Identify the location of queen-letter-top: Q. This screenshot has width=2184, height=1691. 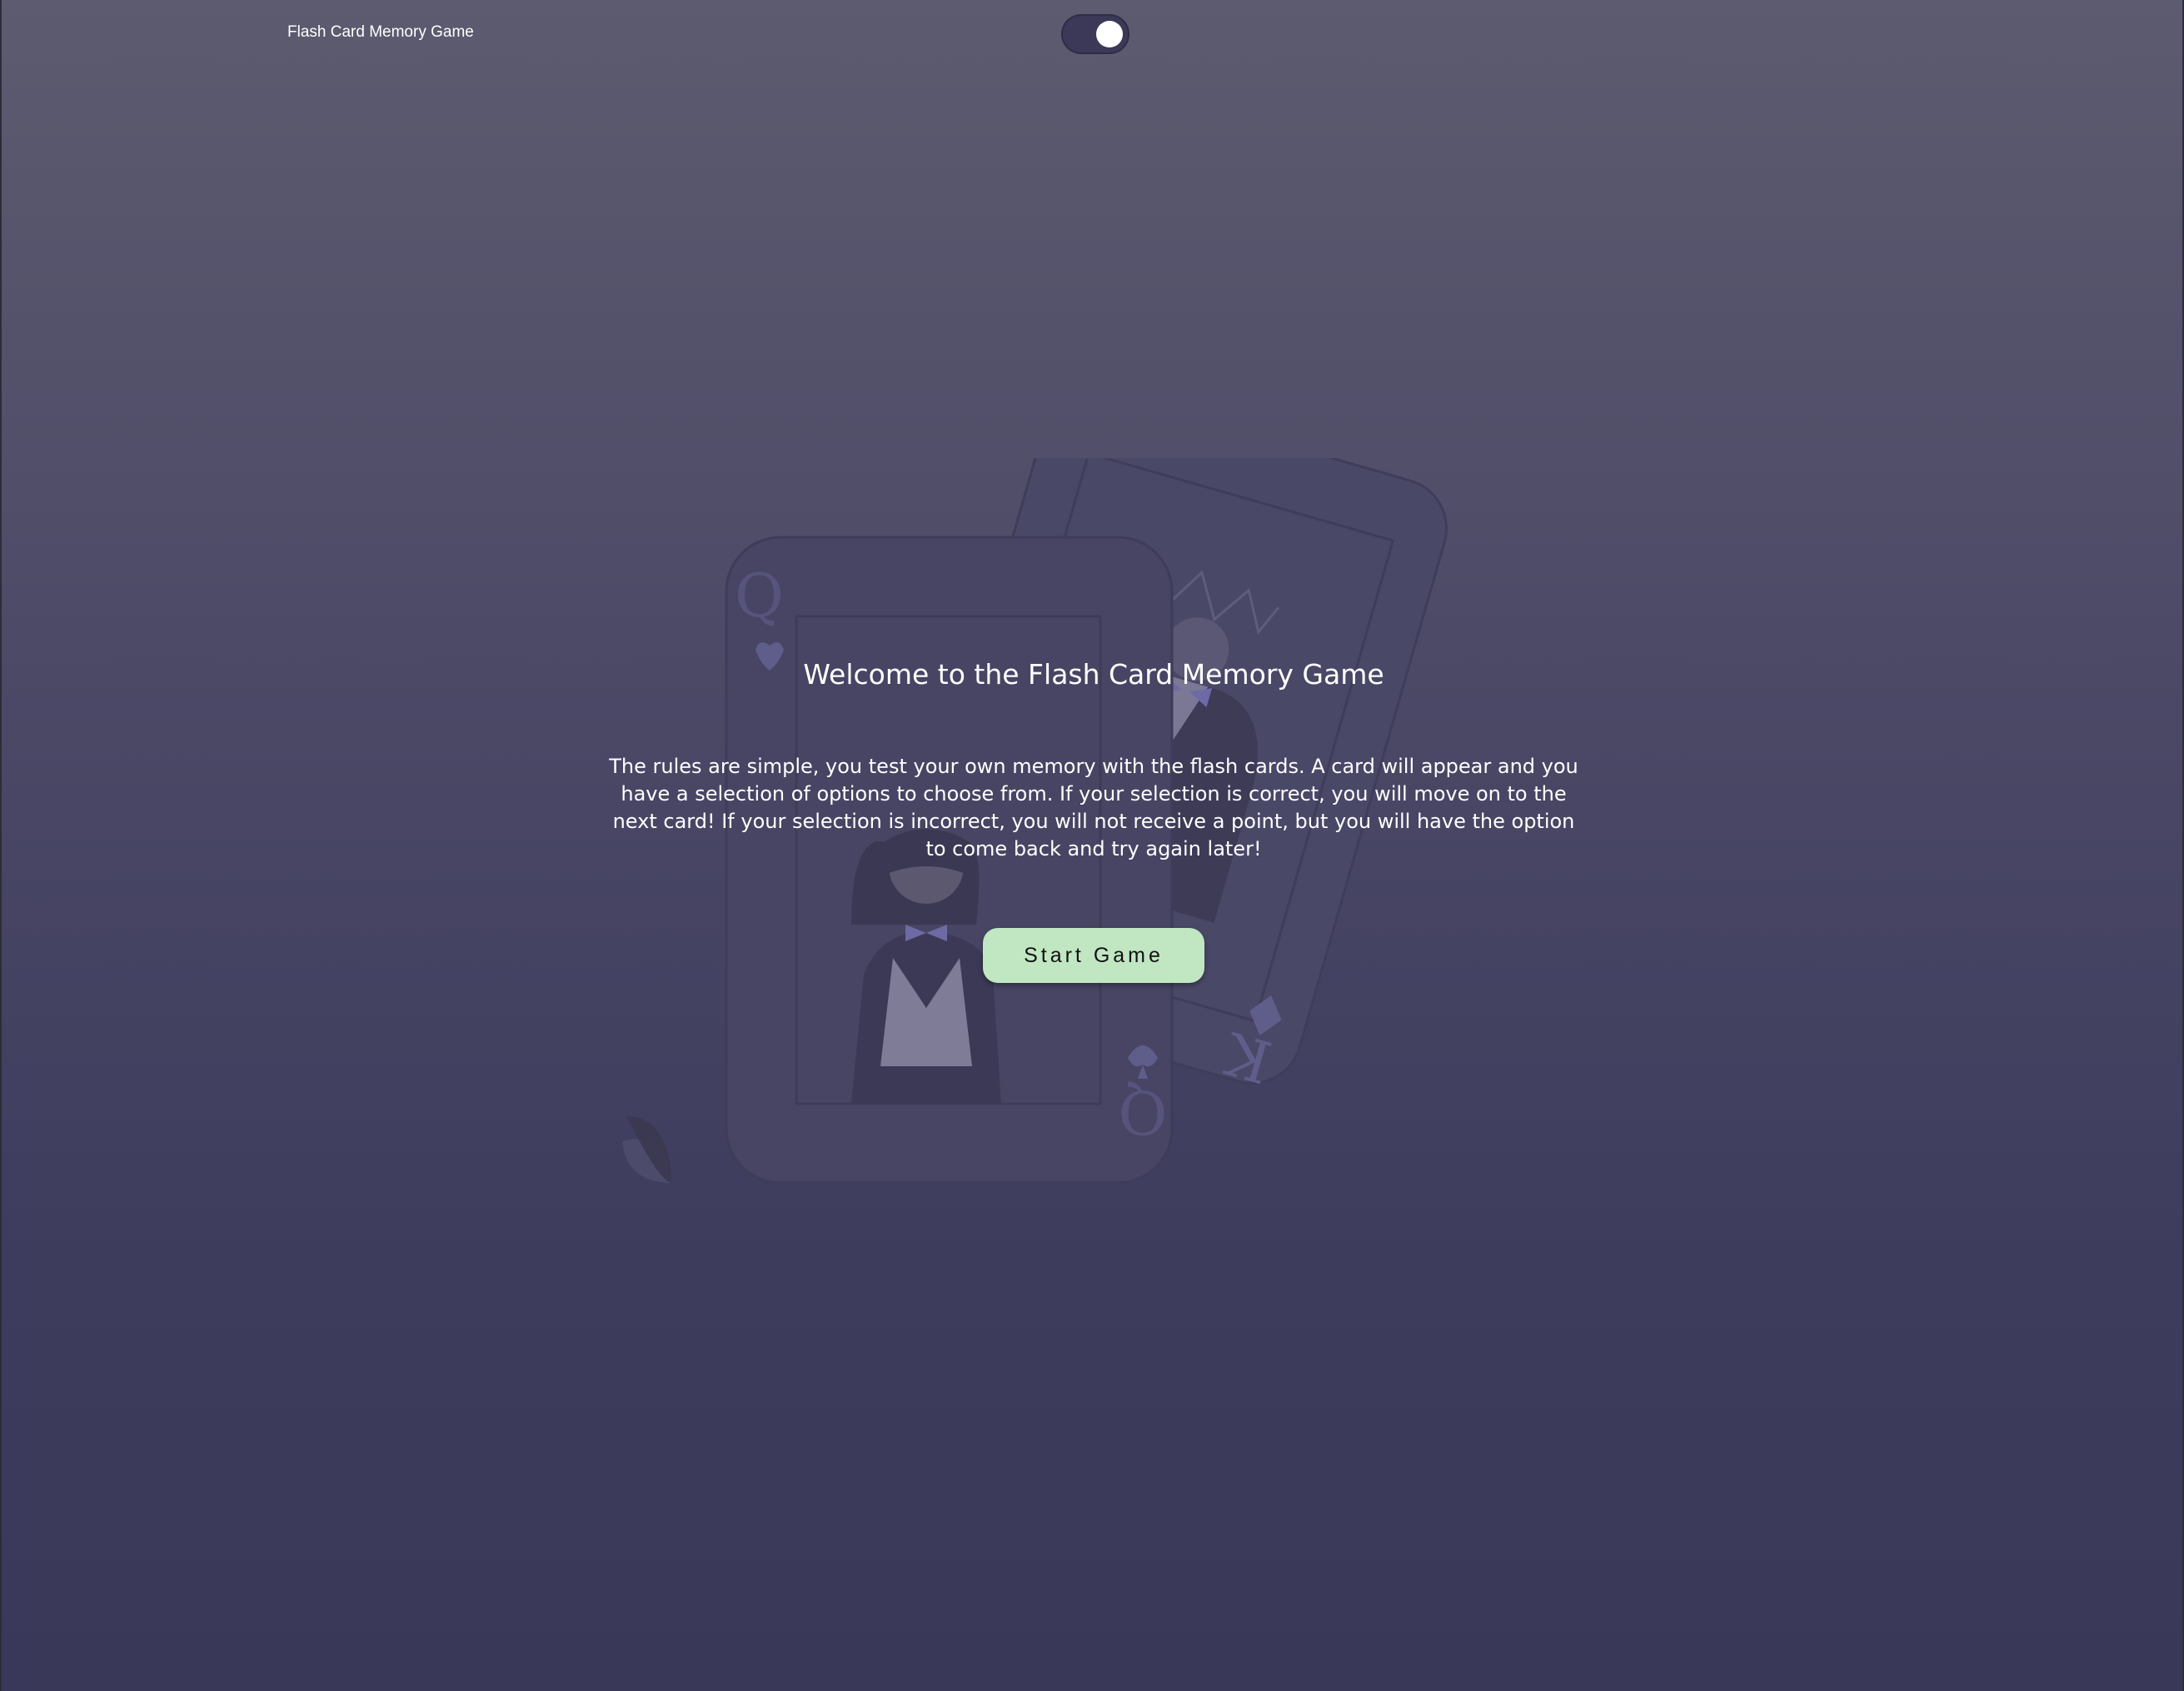
(759, 596).